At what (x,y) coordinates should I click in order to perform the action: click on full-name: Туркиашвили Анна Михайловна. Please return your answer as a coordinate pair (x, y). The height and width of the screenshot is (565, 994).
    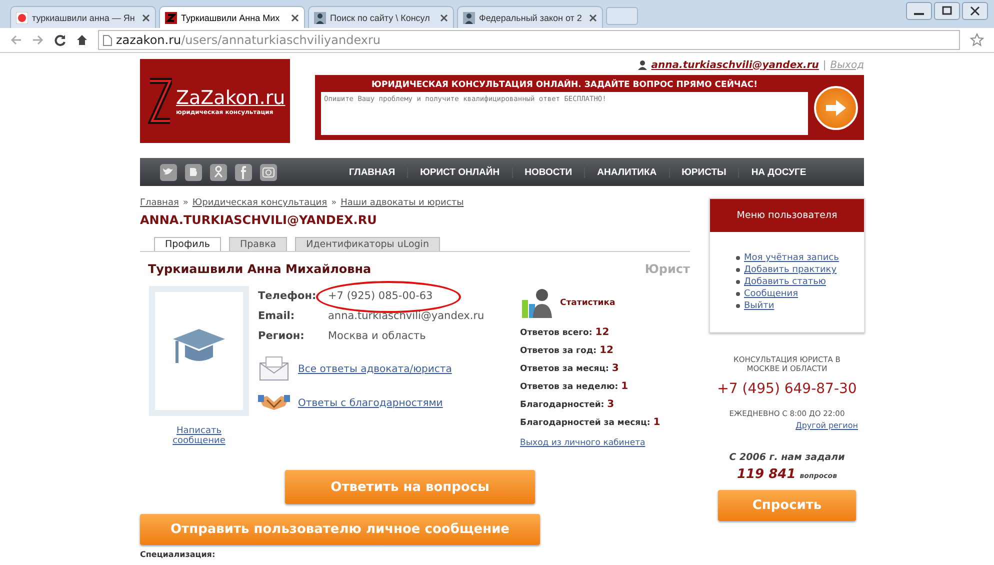
    Looking at the image, I should click on (260, 269).